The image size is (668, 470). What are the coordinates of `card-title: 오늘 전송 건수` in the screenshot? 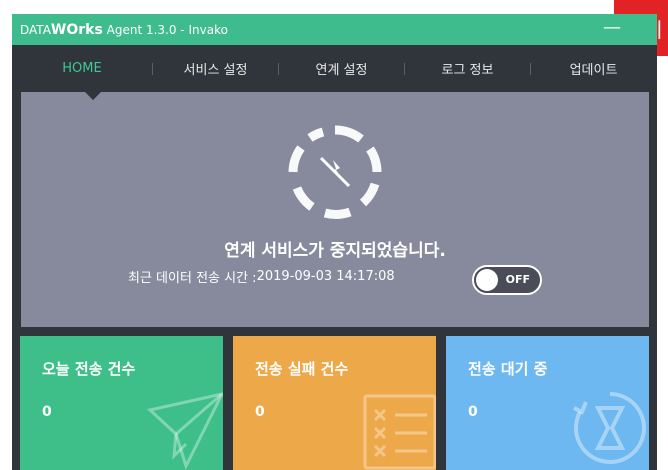 It's located at (89, 369).